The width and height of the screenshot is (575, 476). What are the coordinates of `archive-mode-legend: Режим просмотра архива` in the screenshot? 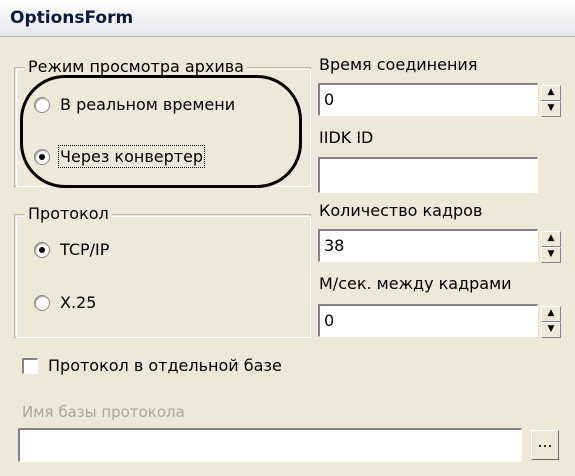 It's located at (136, 67).